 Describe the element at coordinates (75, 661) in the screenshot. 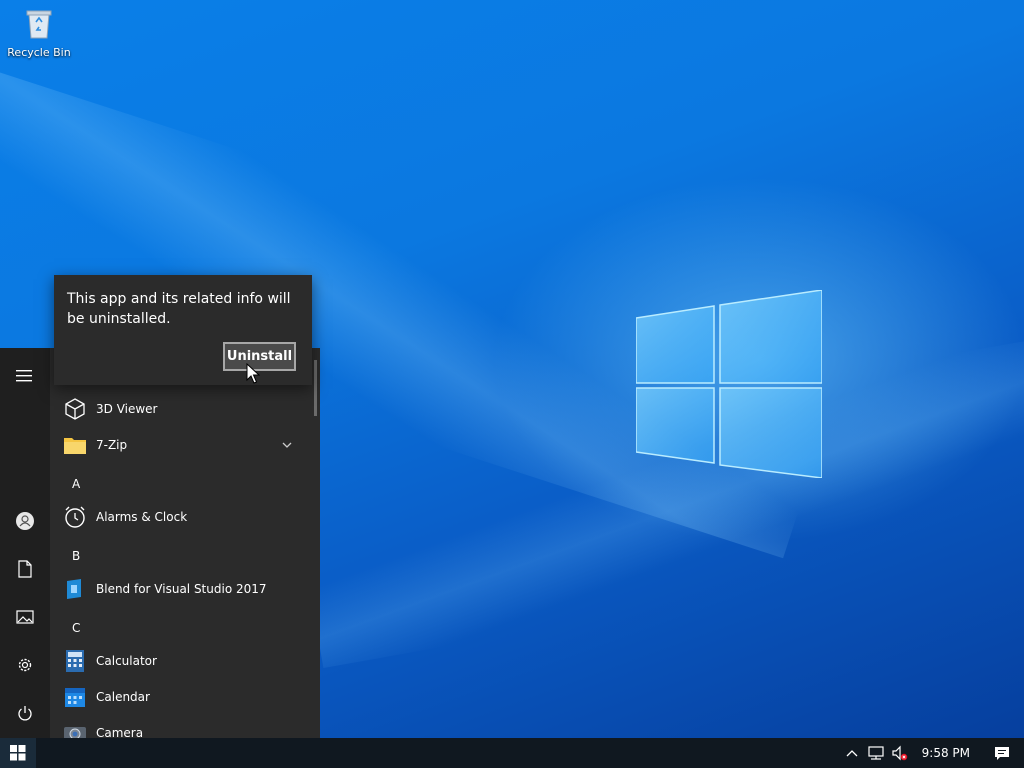

I see `calculator-icon` at that location.